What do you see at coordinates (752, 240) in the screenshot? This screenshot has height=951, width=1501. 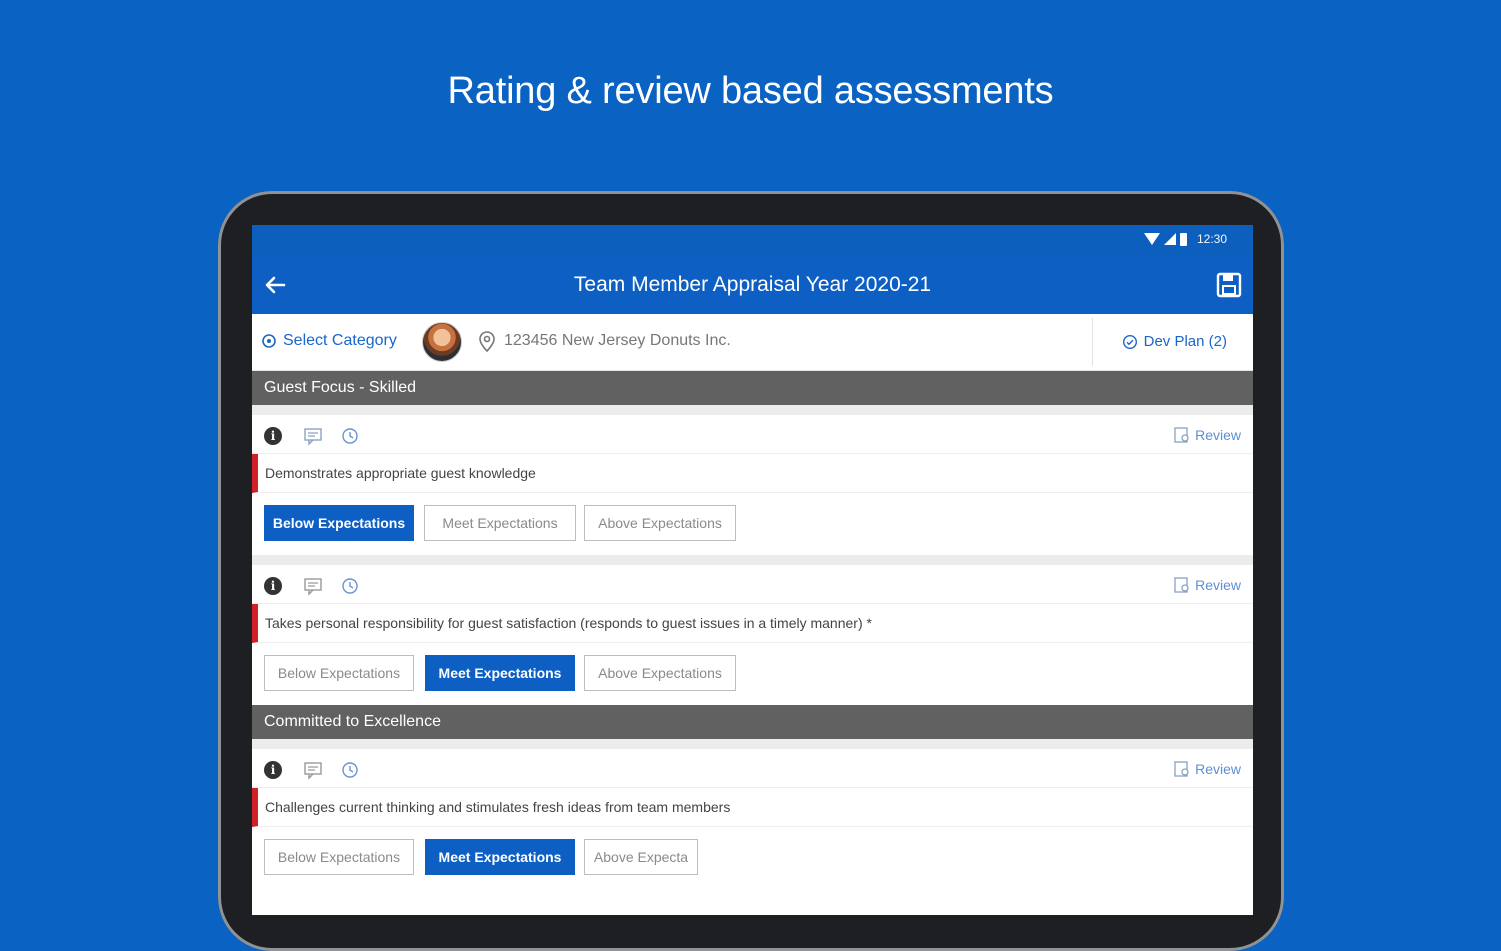 I see `status-bar: 12:30` at bounding box center [752, 240].